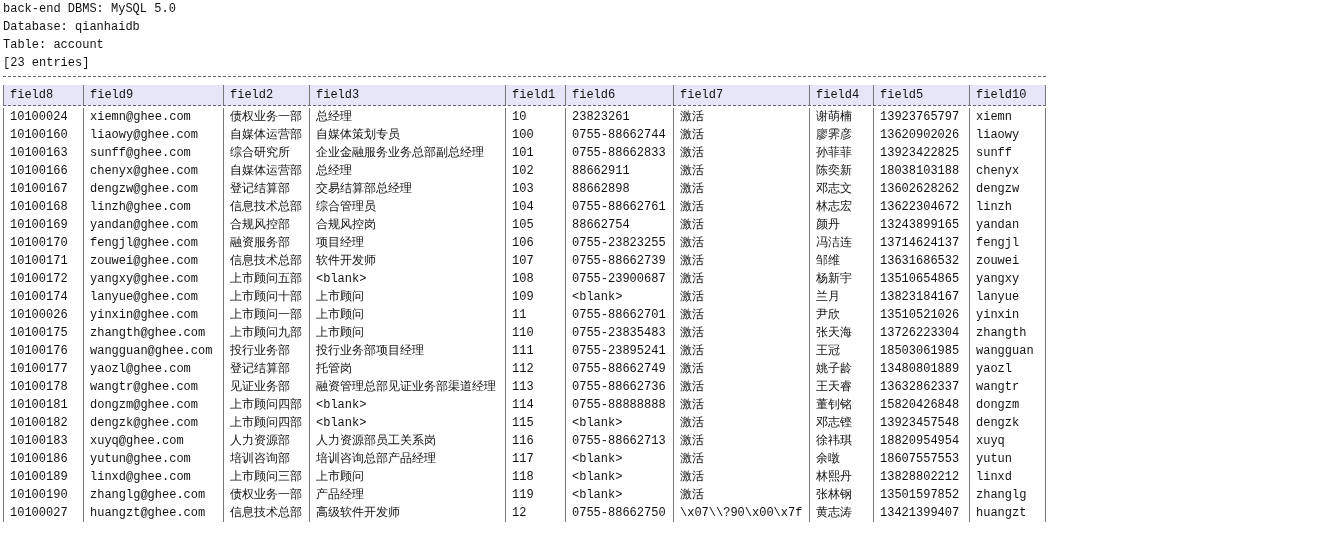  Describe the element at coordinates (922, 207) in the screenshot. I see `table-cell: 13622304672` at that location.